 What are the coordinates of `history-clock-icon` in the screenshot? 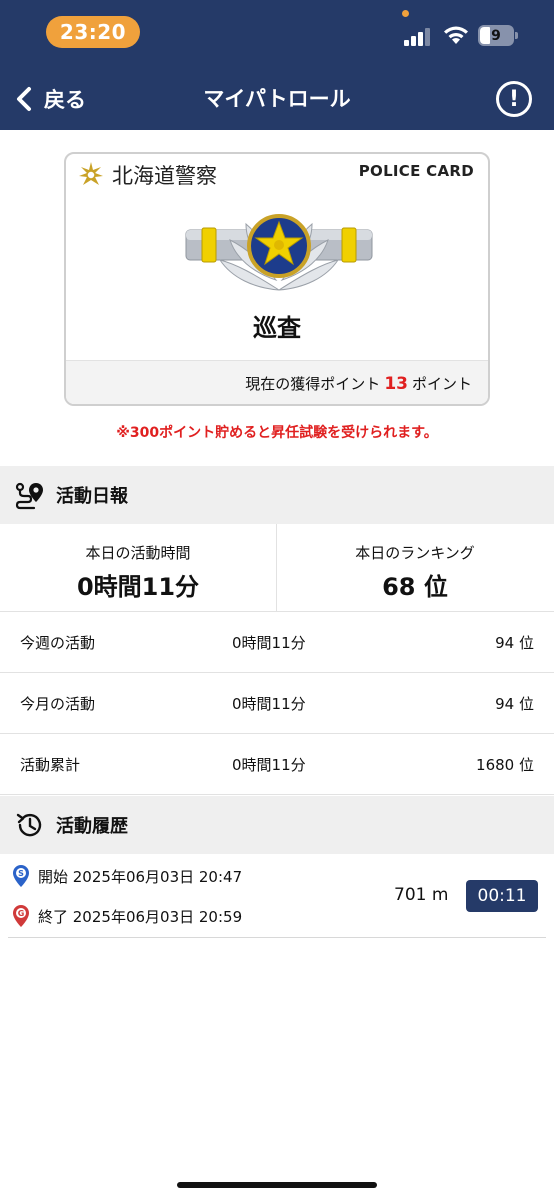 It's located at (29, 825).